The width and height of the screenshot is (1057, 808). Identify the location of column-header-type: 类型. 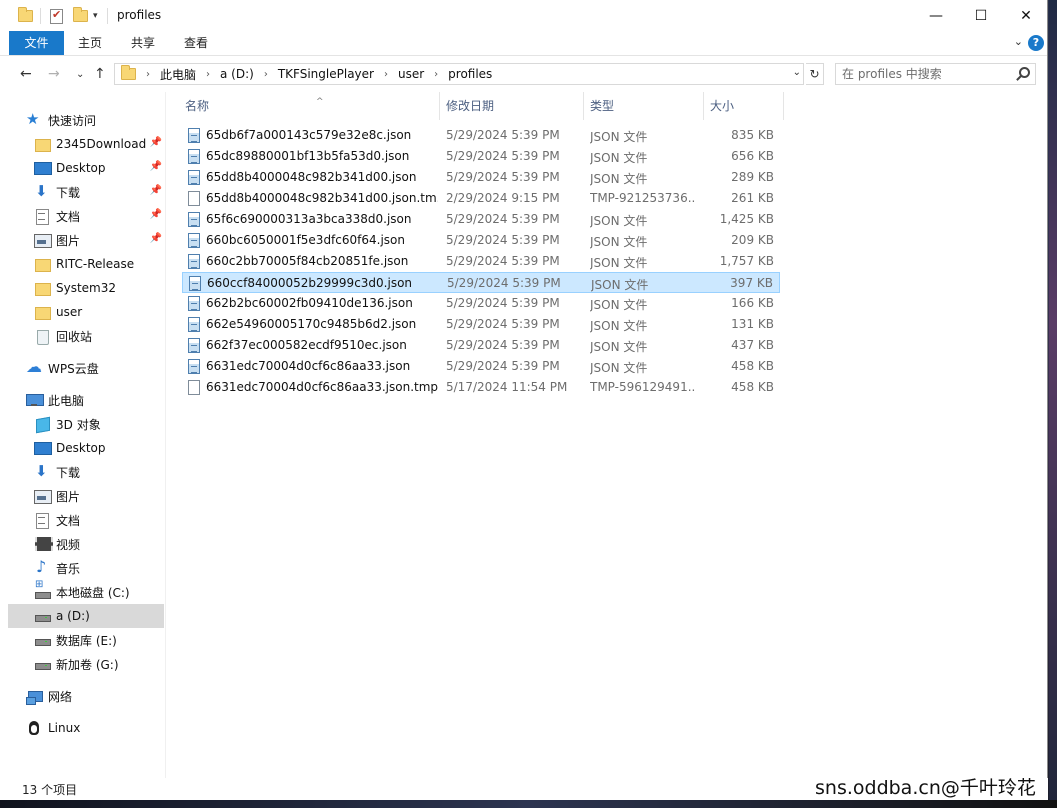
(644, 106).